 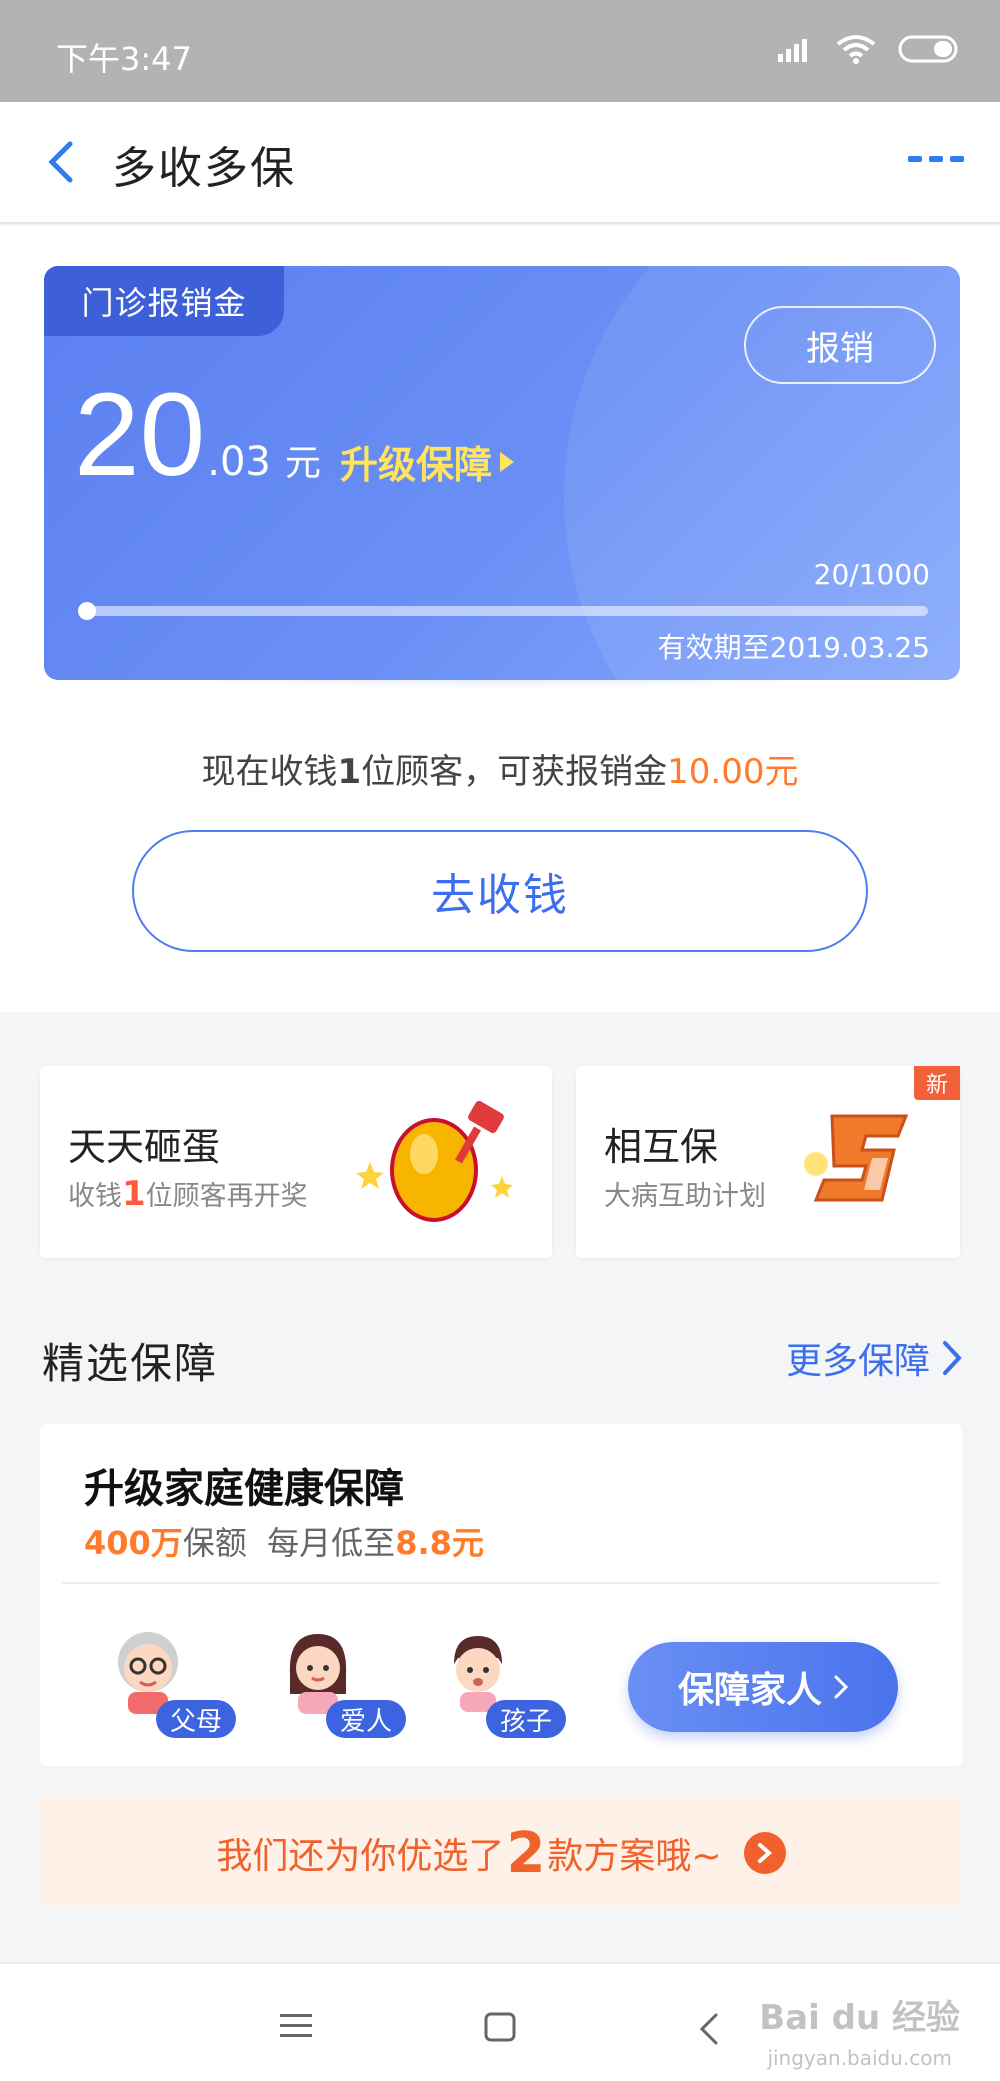 I want to click on status-bar: 下午3:47, so click(x=500, y=51).